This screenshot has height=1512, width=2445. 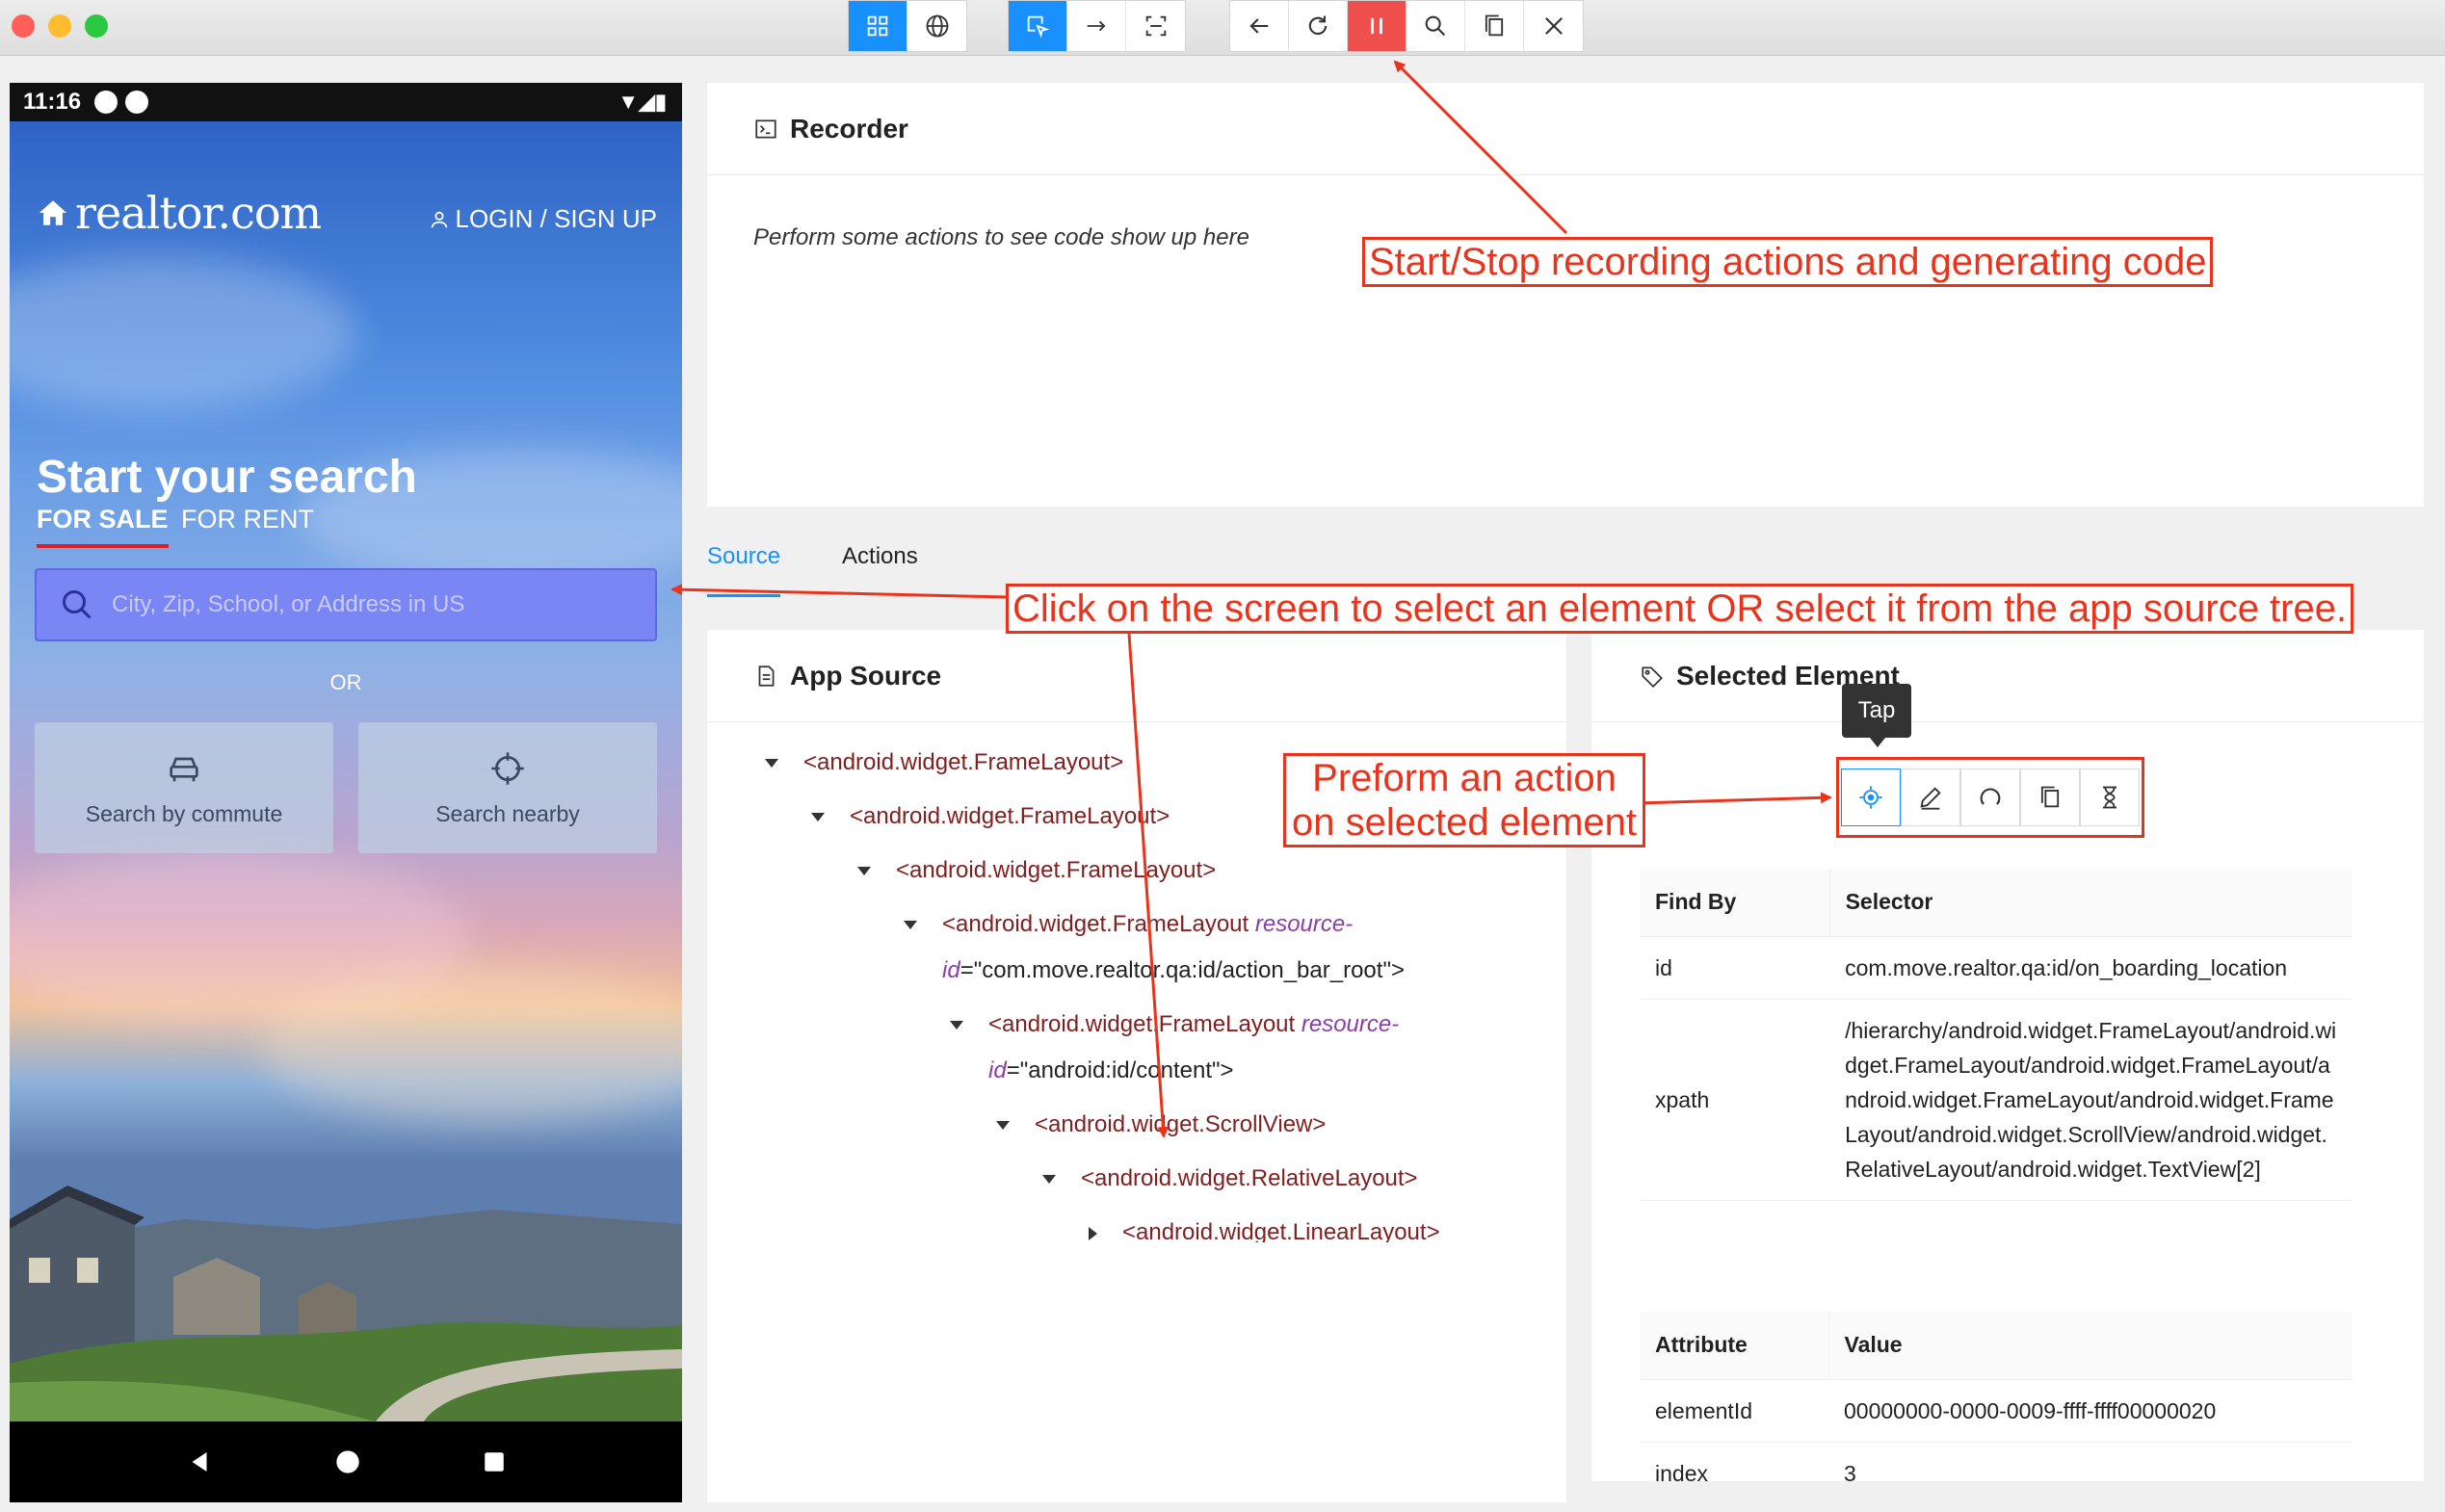 What do you see at coordinates (765, 128) in the screenshot?
I see `terminal-icon` at bounding box center [765, 128].